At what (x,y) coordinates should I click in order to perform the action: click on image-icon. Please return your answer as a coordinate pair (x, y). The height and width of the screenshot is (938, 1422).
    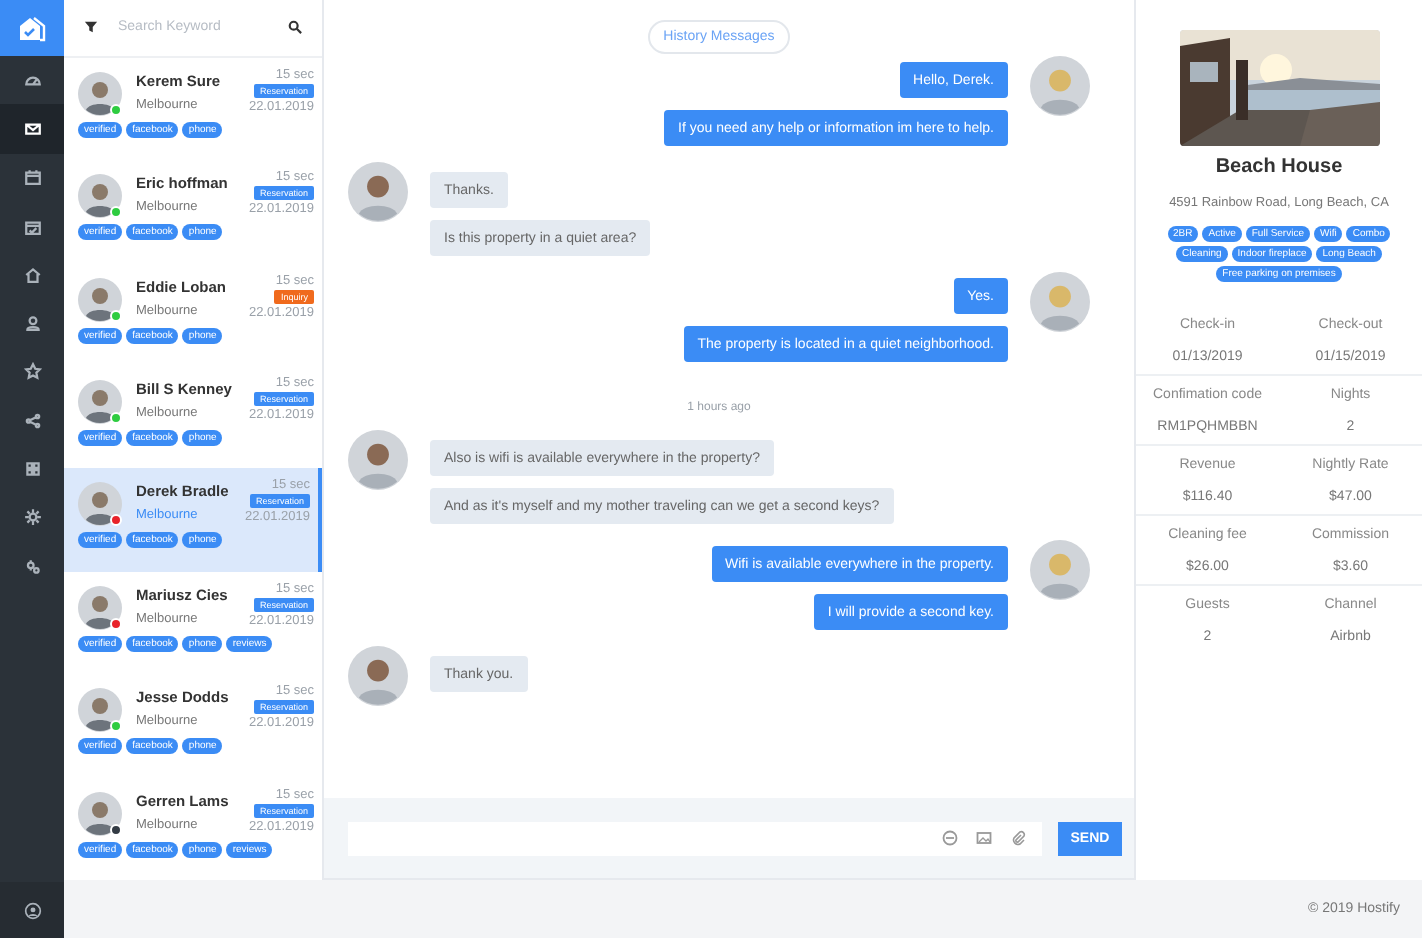
    Looking at the image, I should click on (984, 838).